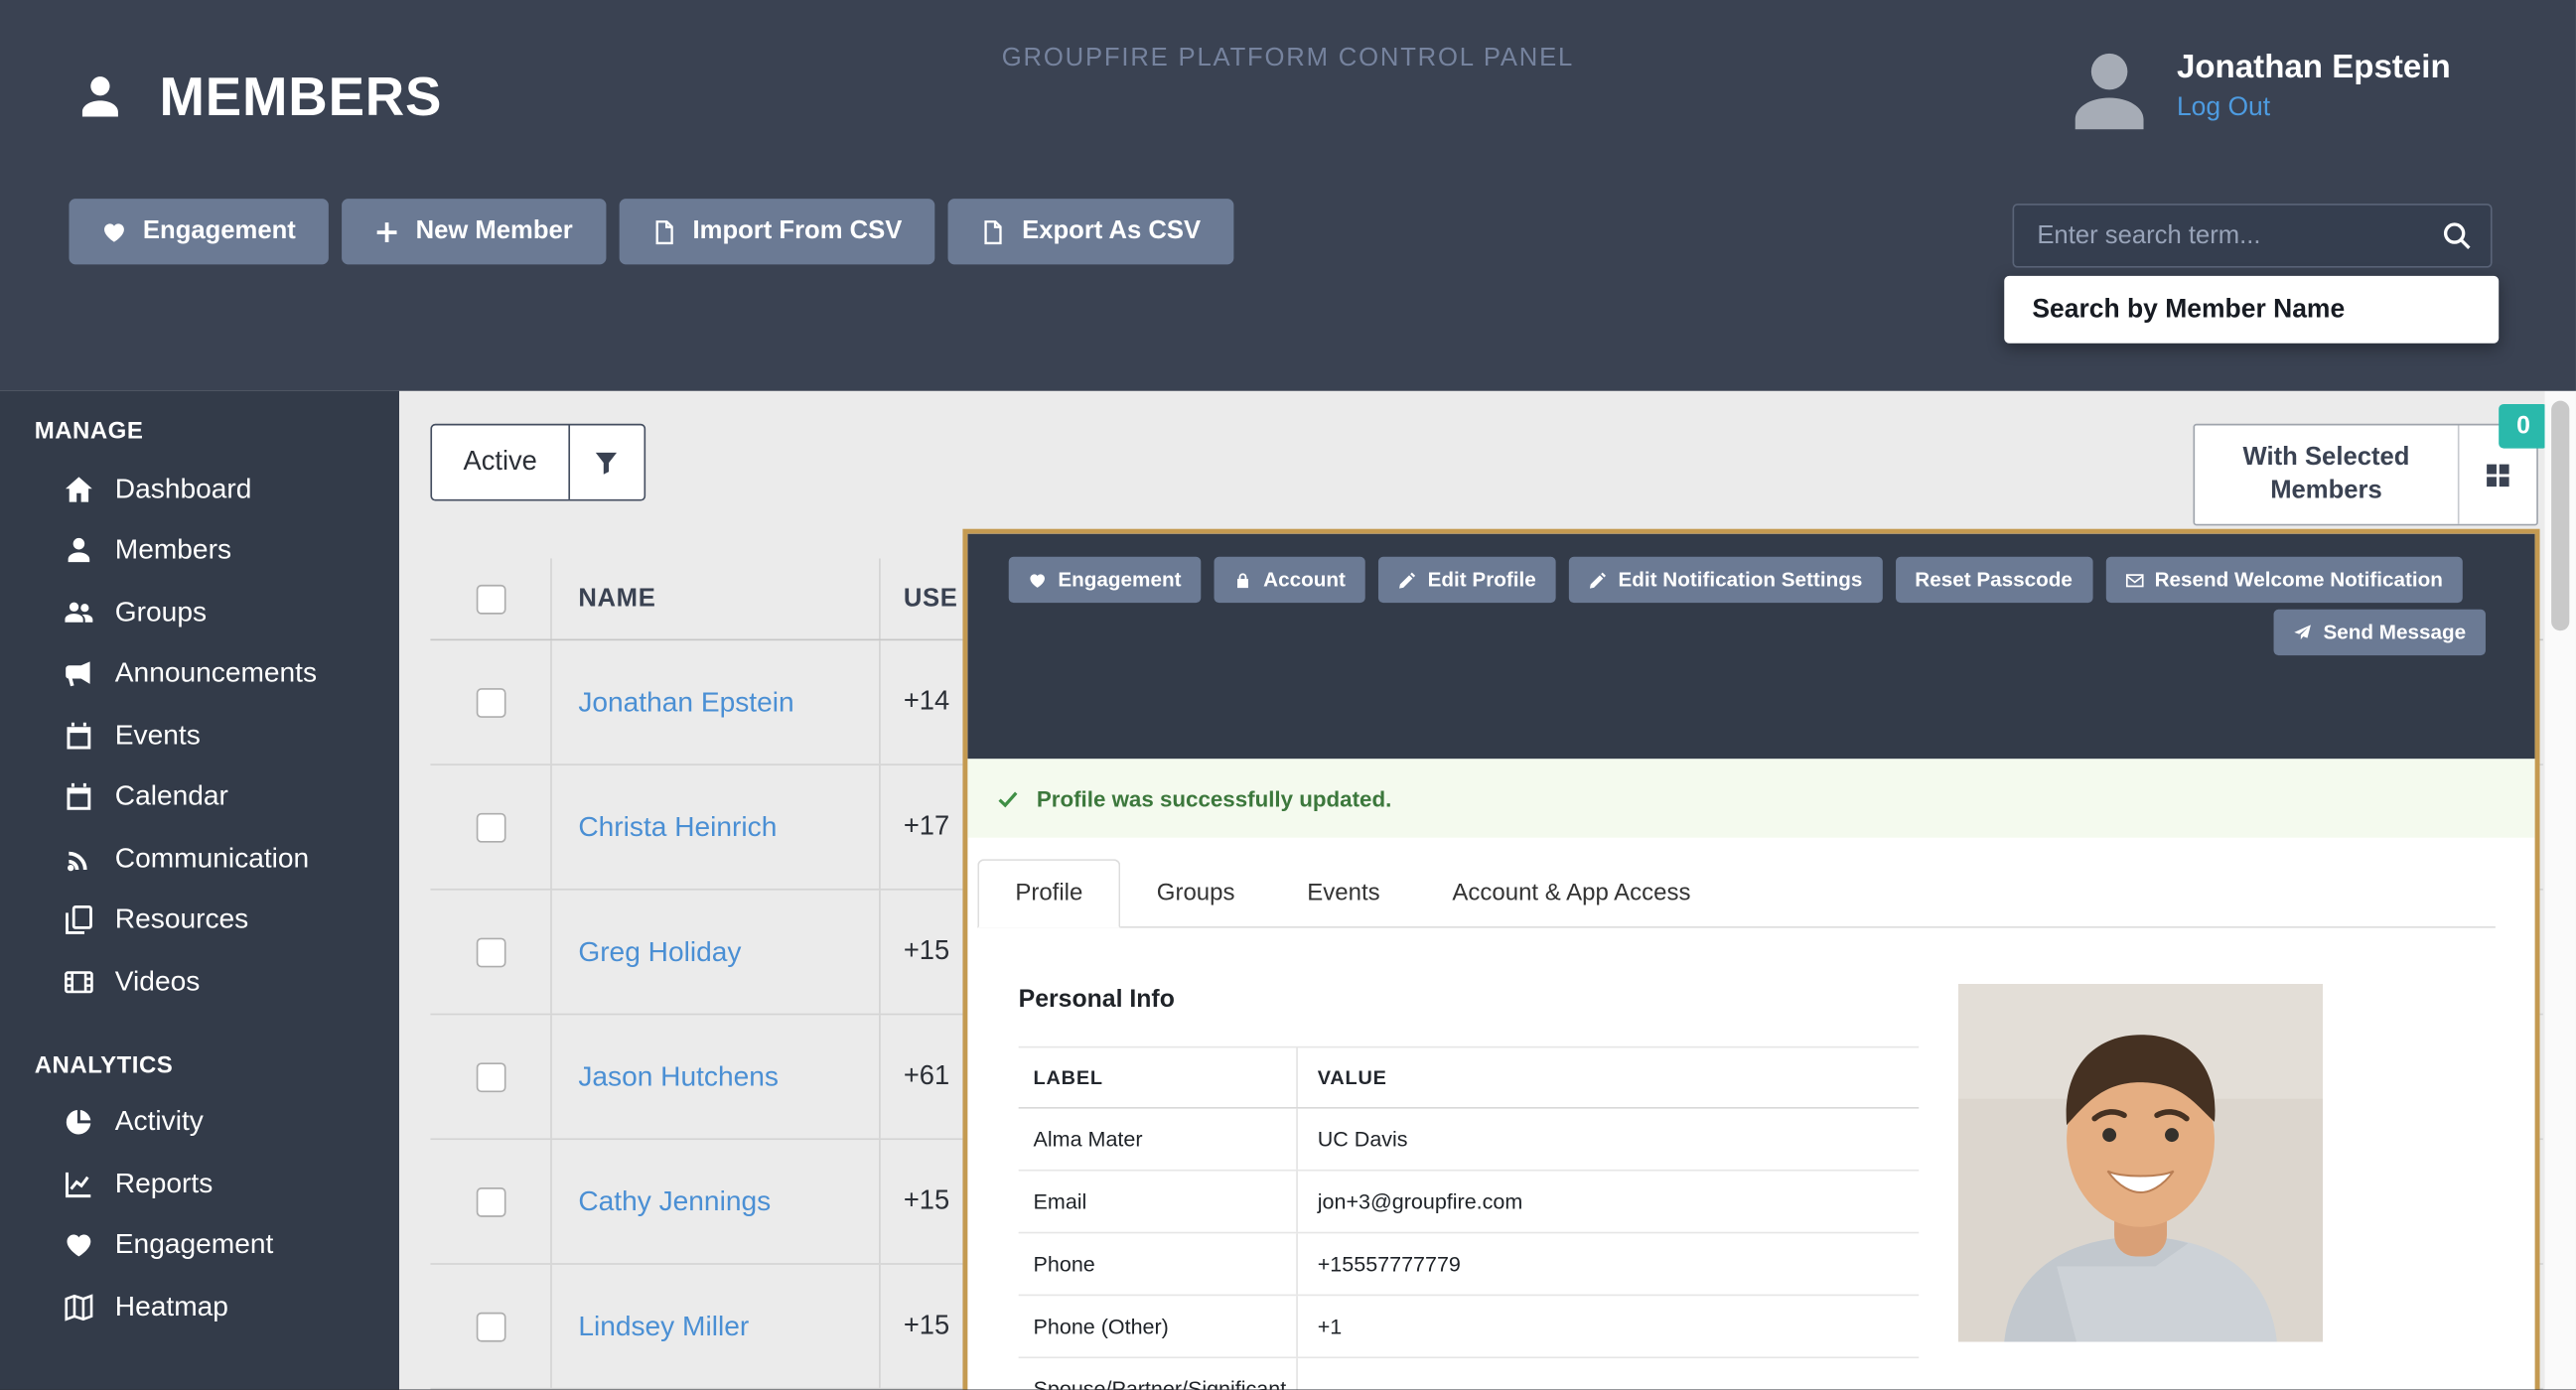  Describe the element at coordinates (2379, 632) in the screenshot. I see `send-message-button: Send Message` at that location.